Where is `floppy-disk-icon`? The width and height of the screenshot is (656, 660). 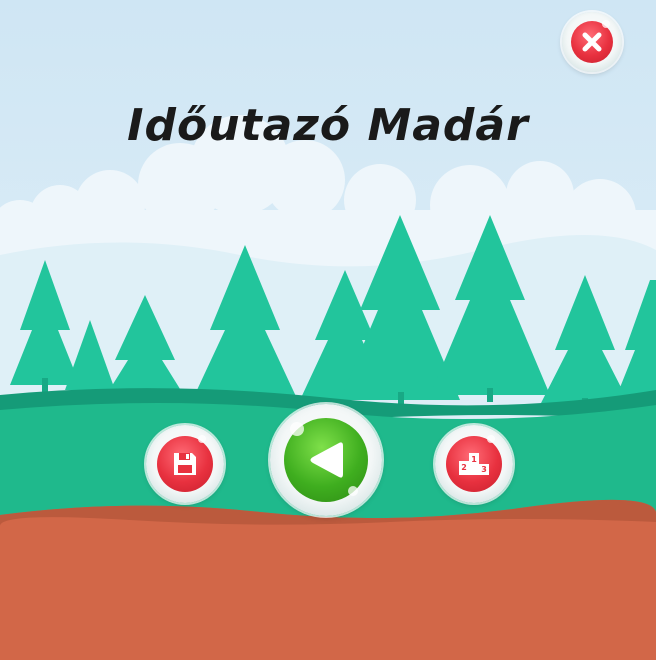
floppy-disk-icon is located at coordinates (185, 464).